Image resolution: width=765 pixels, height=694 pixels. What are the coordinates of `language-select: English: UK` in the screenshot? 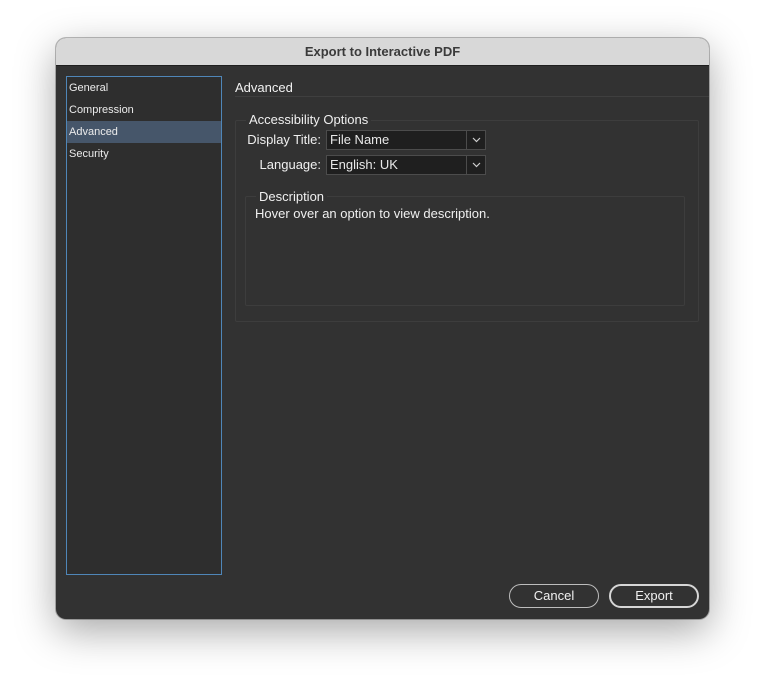 It's located at (406, 165).